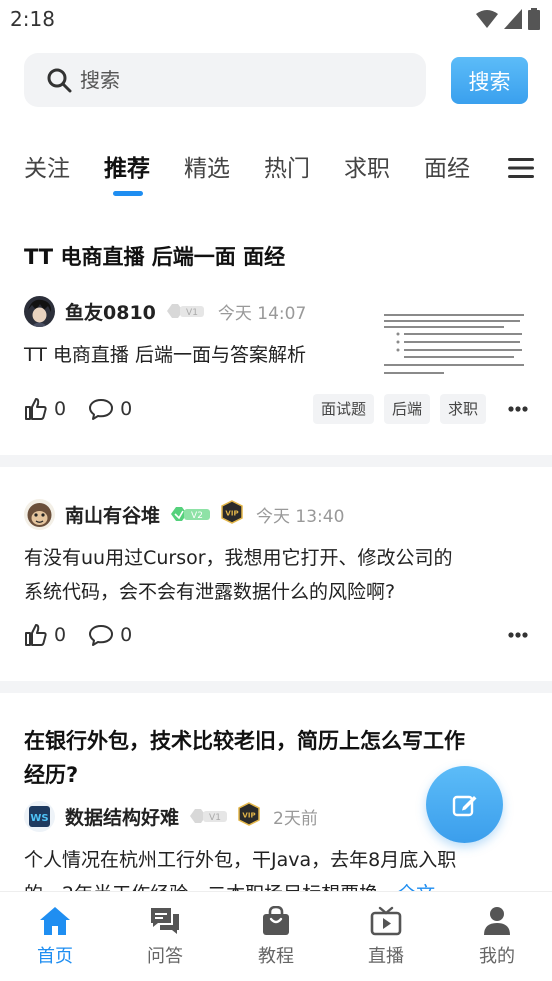 This screenshot has height=981, width=552. I want to click on qa-icon, so click(165, 921).